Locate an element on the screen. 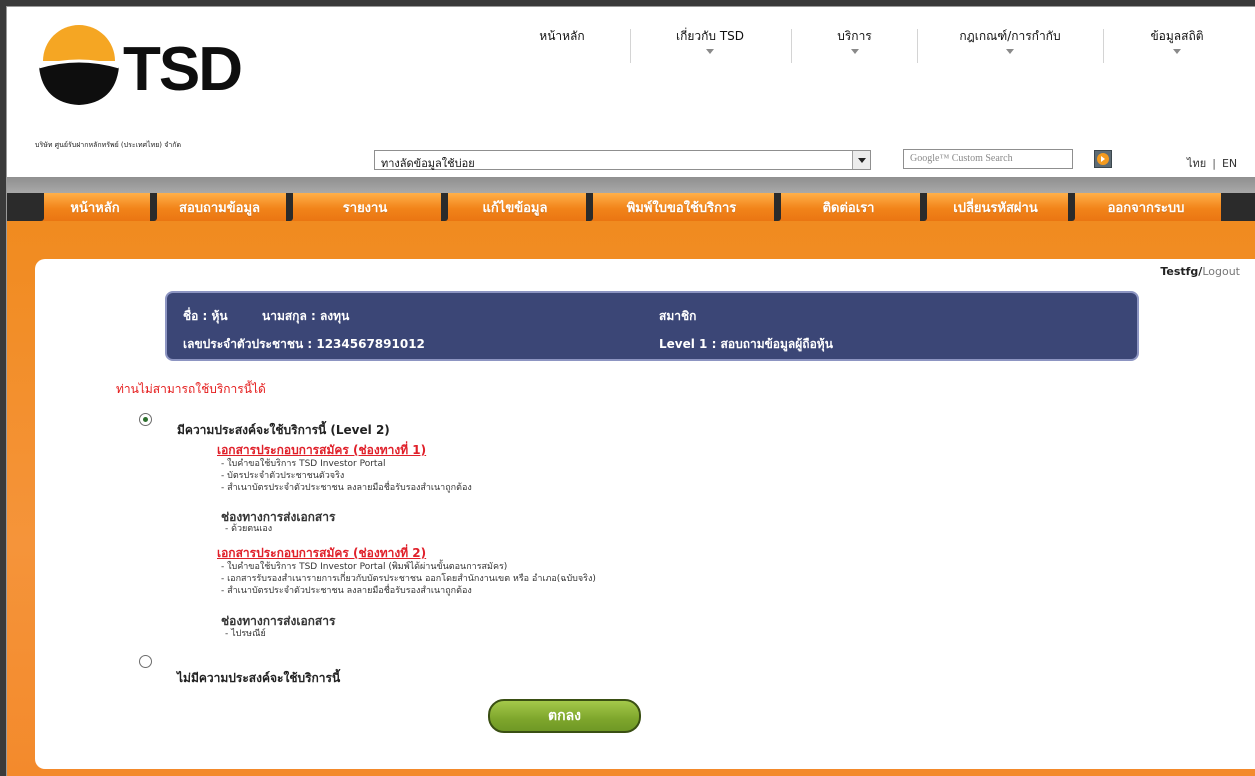 The image size is (1255, 776). user-line: Testfg/Logout is located at coordinates (1200, 271).